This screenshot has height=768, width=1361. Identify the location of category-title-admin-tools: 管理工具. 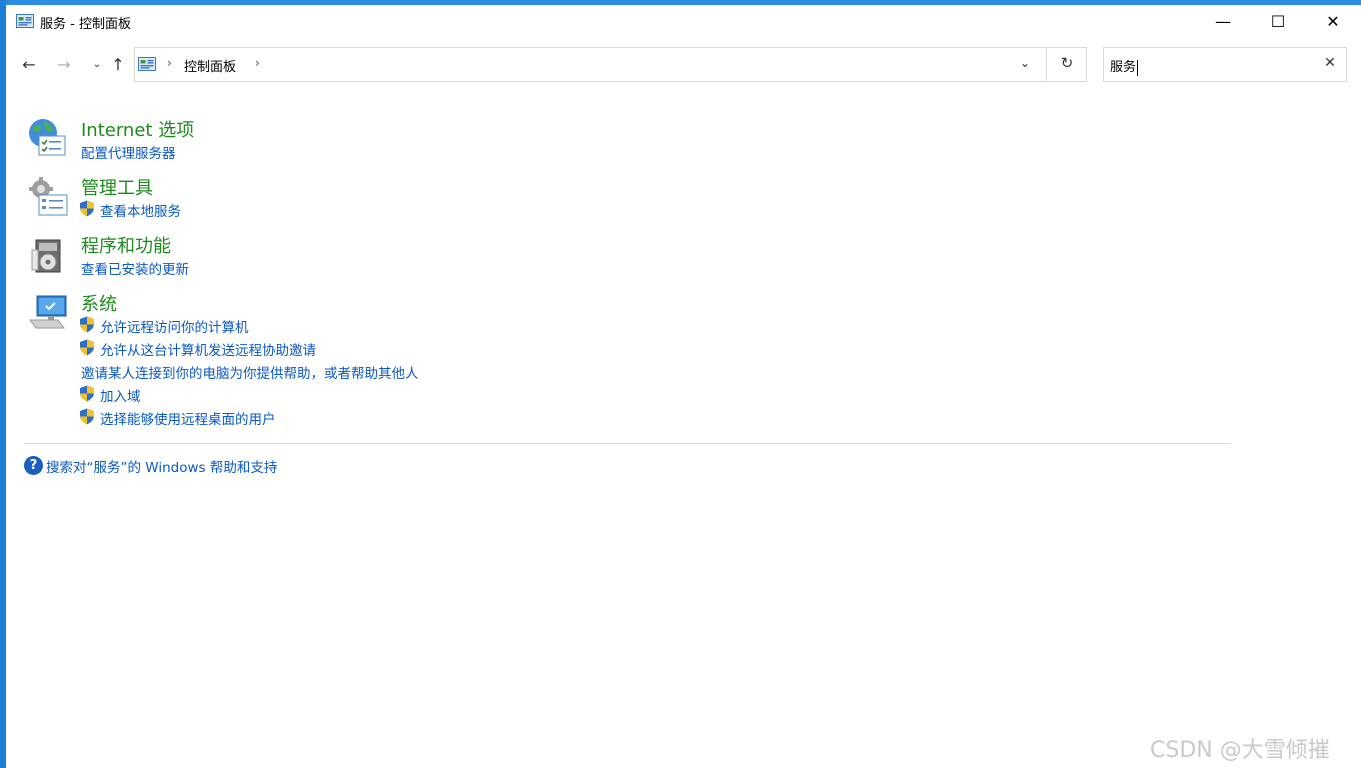
(117, 187).